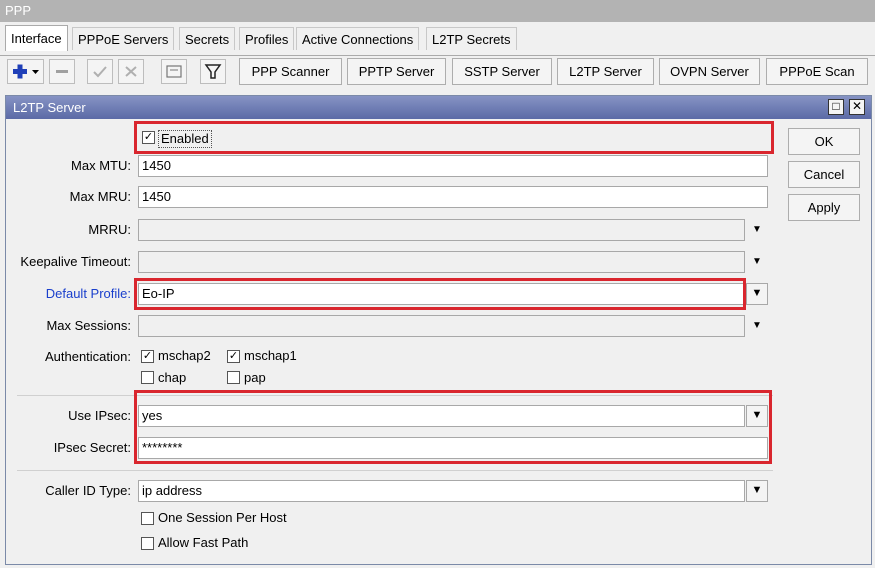  What do you see at coordinates (824, 207) in the screenshot?
I see `apply-button: Apply` at bounding box center [824, 207].